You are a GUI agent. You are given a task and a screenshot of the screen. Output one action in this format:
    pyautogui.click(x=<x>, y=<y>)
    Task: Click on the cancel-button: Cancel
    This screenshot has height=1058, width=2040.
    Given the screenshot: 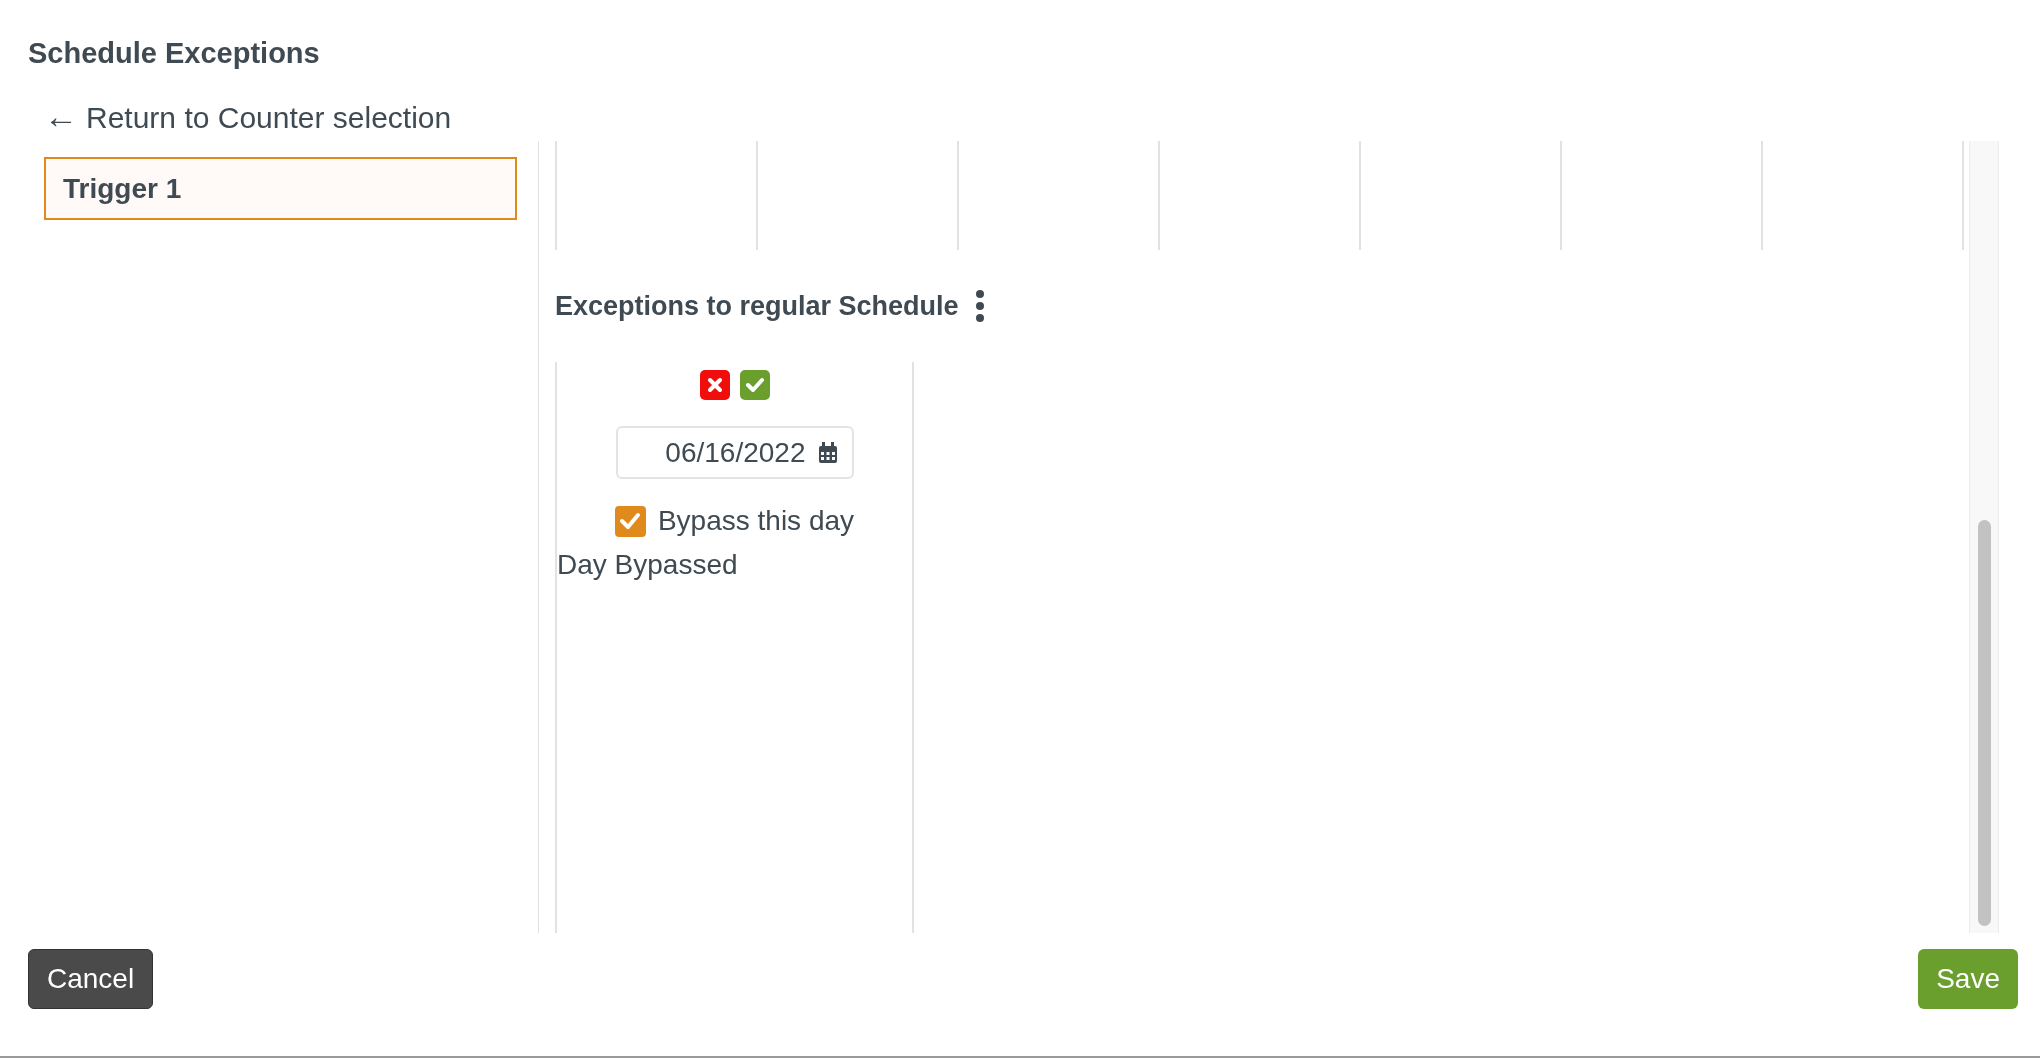 What is the action you would take?
    pyautogui.click(x=91, y=979)
    